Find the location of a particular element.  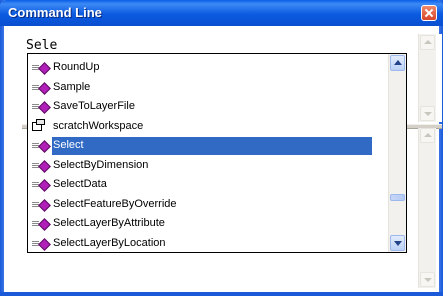

autocomplete-item: SaveToLayerFile is located at coordinates (208, 107).